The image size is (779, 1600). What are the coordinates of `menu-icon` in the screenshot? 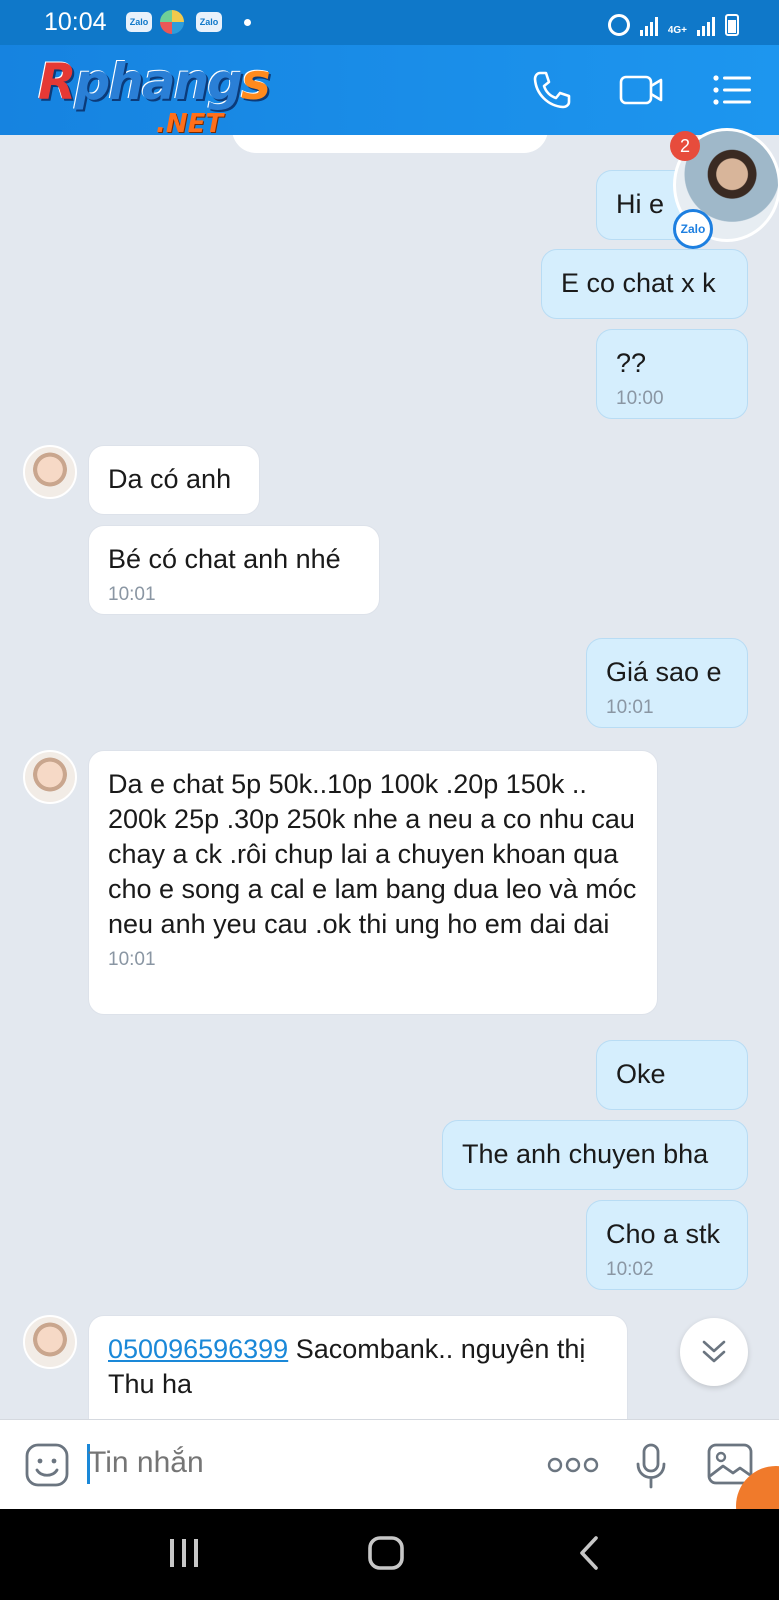 It's located at (733, 90).